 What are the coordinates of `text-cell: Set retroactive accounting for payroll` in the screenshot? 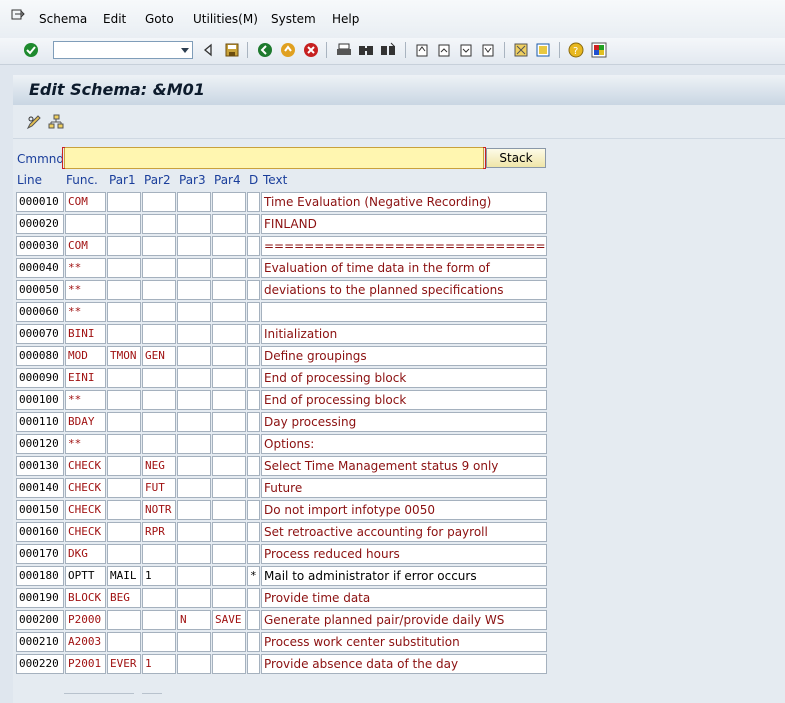 It's located at (404, 532).